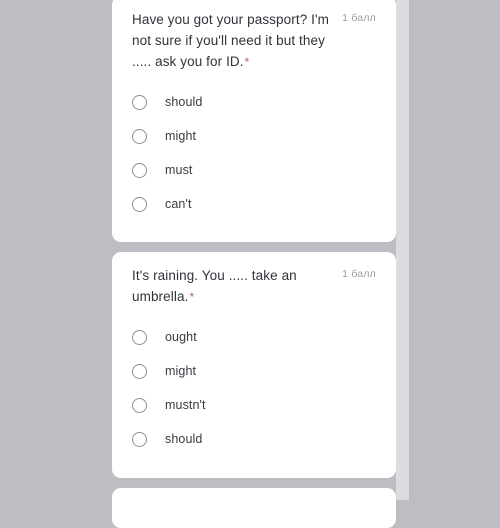  I want to click on radio-option: mustn't, so click(254, 405).